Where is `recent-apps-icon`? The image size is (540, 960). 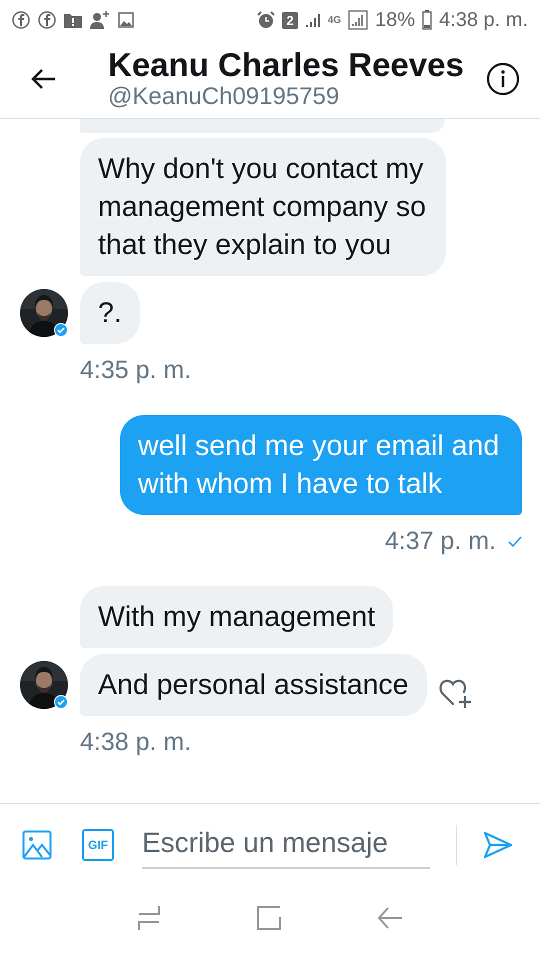
recent-apps-icon is located at coordinates (149, 918).